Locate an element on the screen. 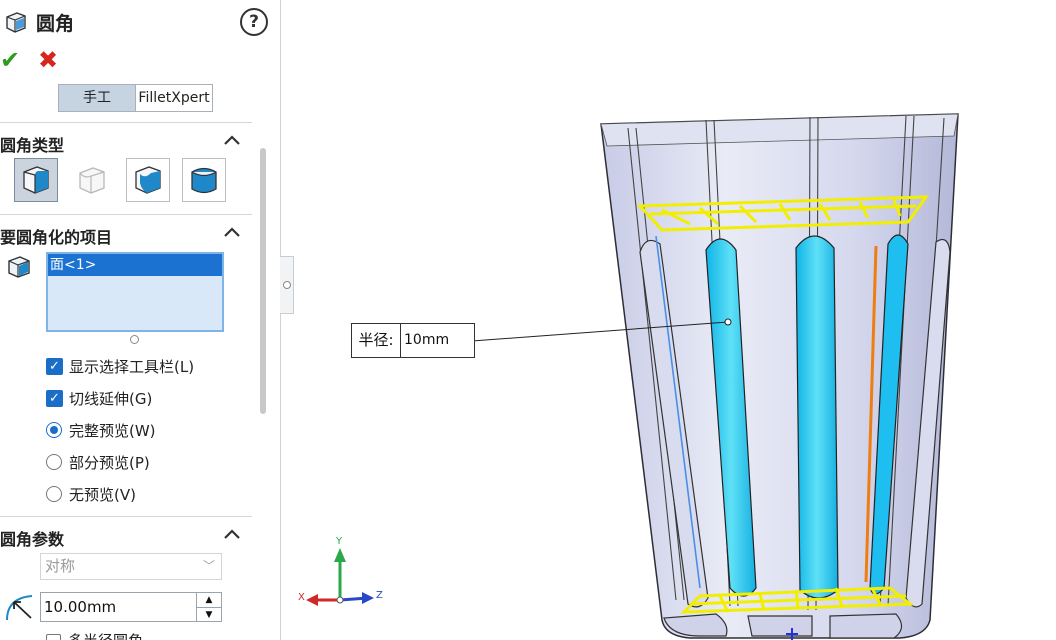  callout-anchor is located at coordinates (728, 322).